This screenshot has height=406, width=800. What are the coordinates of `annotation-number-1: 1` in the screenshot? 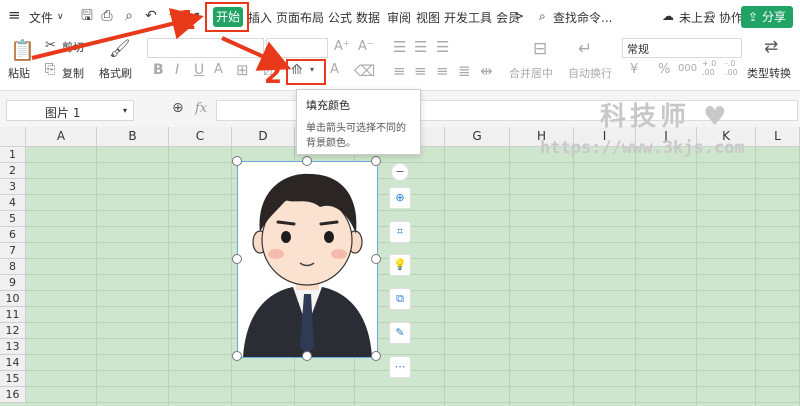 It's located at (187, 21).